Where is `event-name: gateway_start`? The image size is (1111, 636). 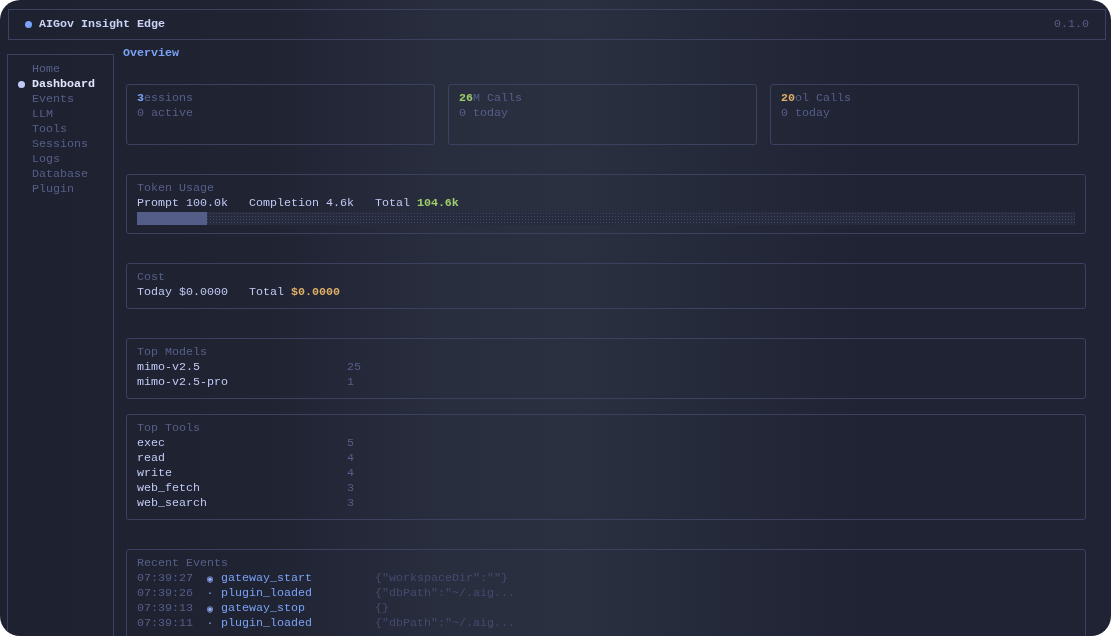 event-name: gateway_start is located at coordinates (267, 578).